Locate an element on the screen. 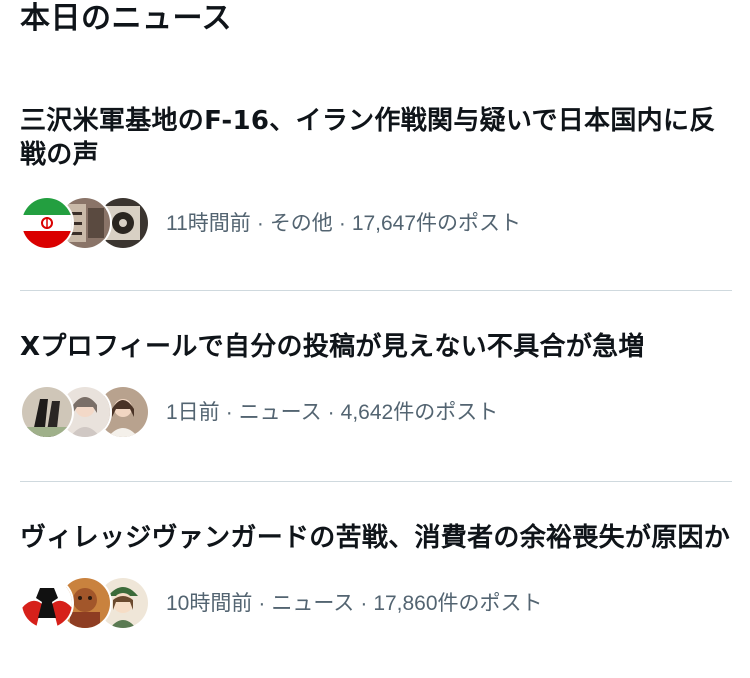  news-meta: 11時間前 · その他 · 17,647件のポスト is located at coordinates (343, 222).